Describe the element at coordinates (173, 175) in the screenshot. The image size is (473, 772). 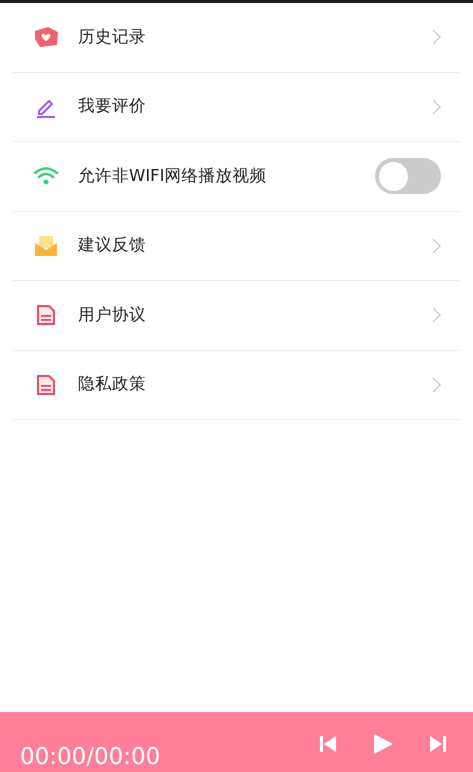
I see `menu-label: 允许非WIFI网络播放视频` at that location.